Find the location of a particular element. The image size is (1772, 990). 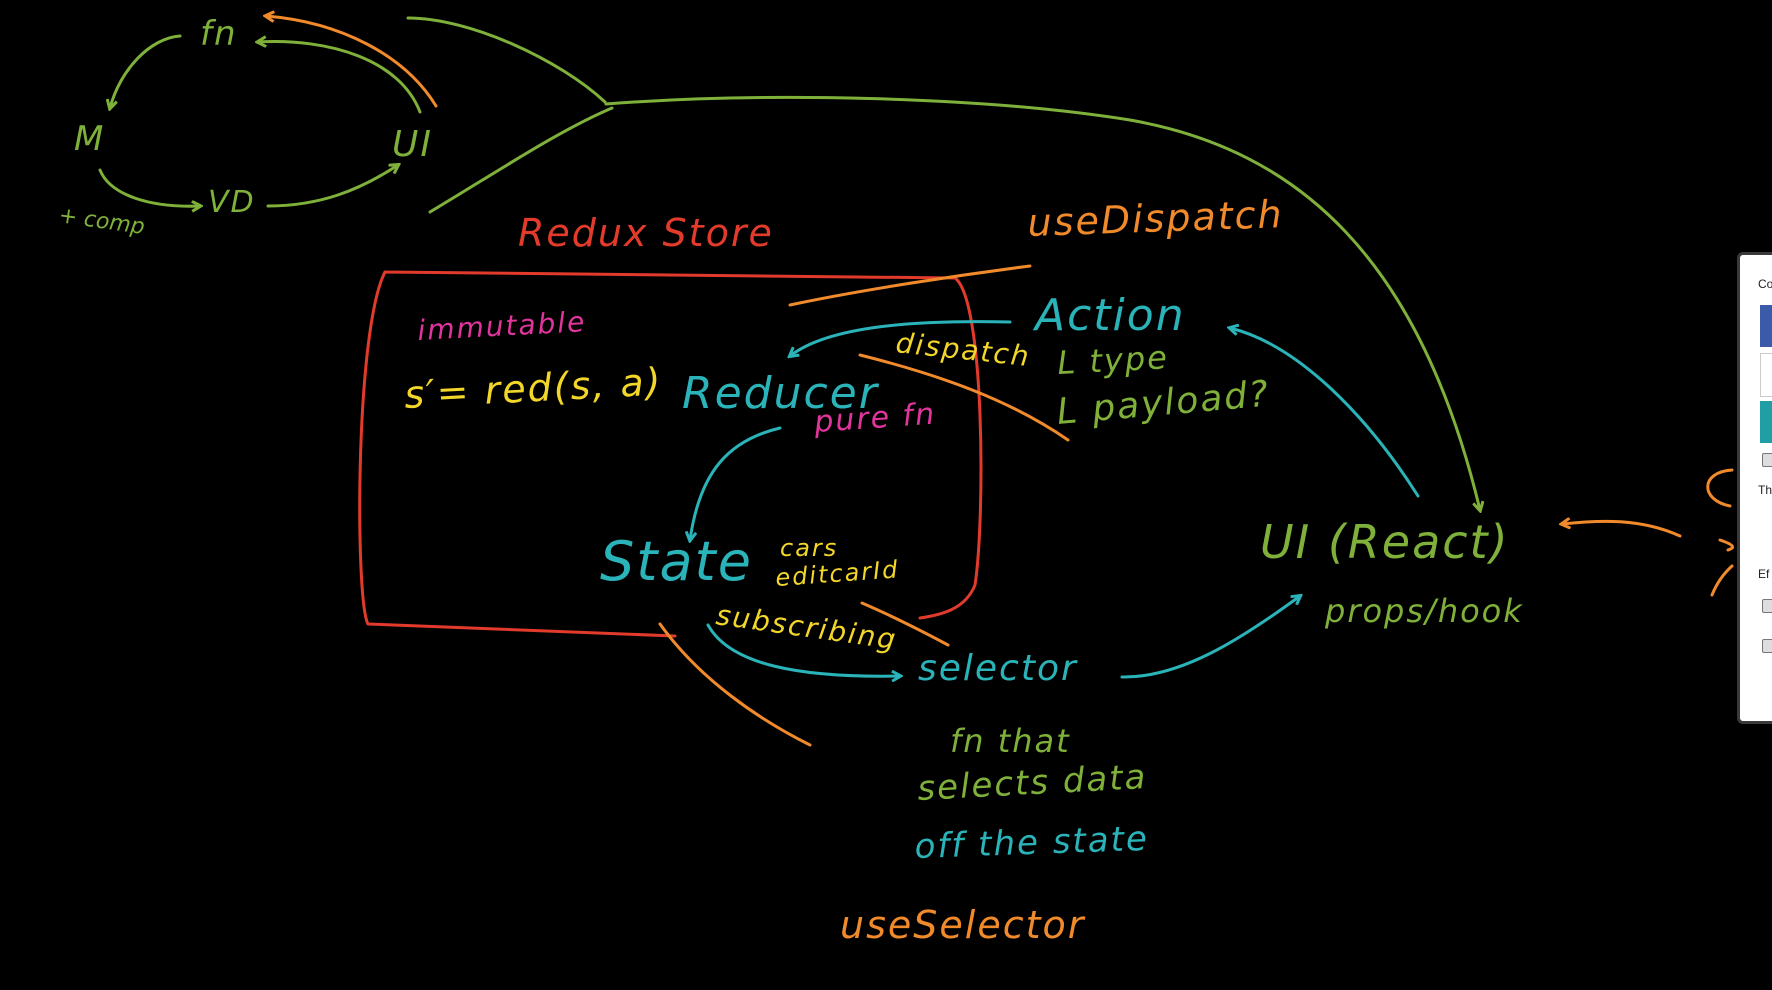

arrow-selector-to-ui-react is located at coordinates (1210, 637).